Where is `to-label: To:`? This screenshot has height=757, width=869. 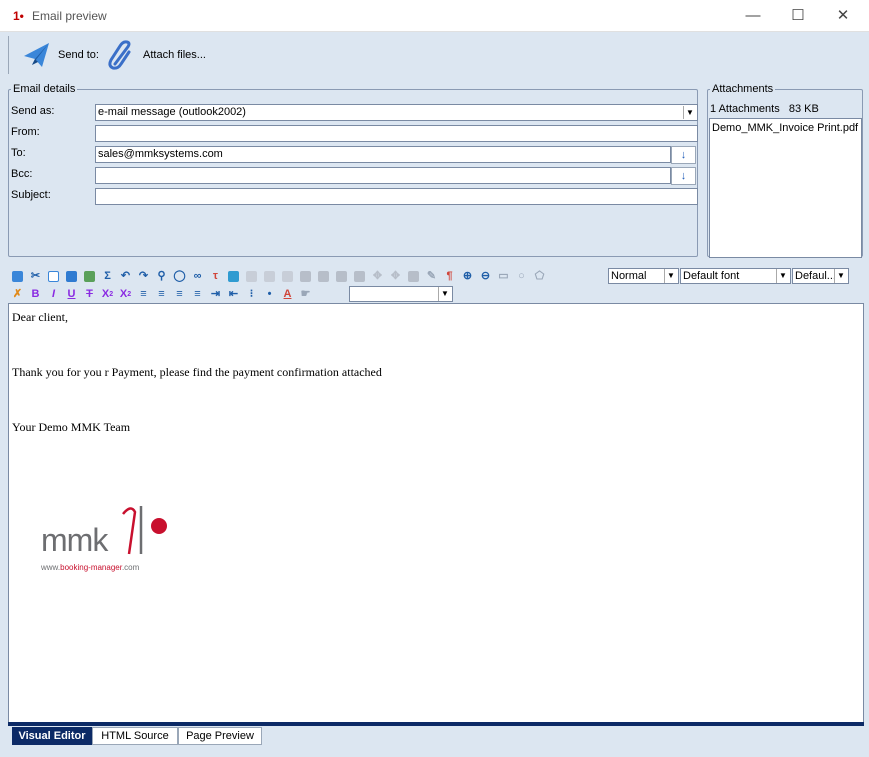 to-label: To: is located at coordinates (18, 153).